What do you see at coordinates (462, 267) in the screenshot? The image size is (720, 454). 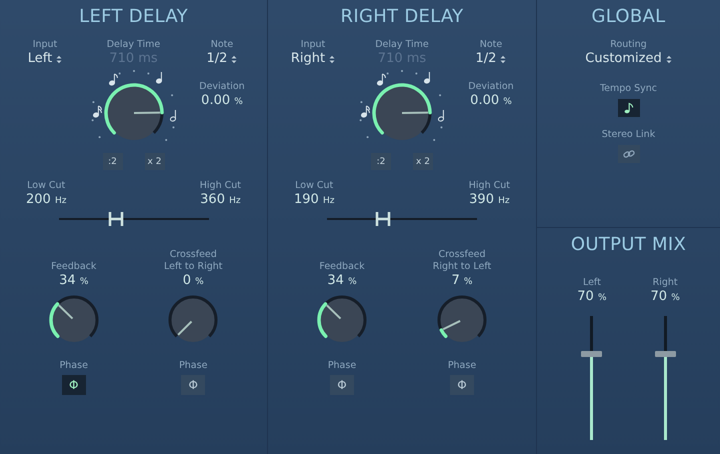 I see `field-label: Right to Left` at bounding box center [462, 267].